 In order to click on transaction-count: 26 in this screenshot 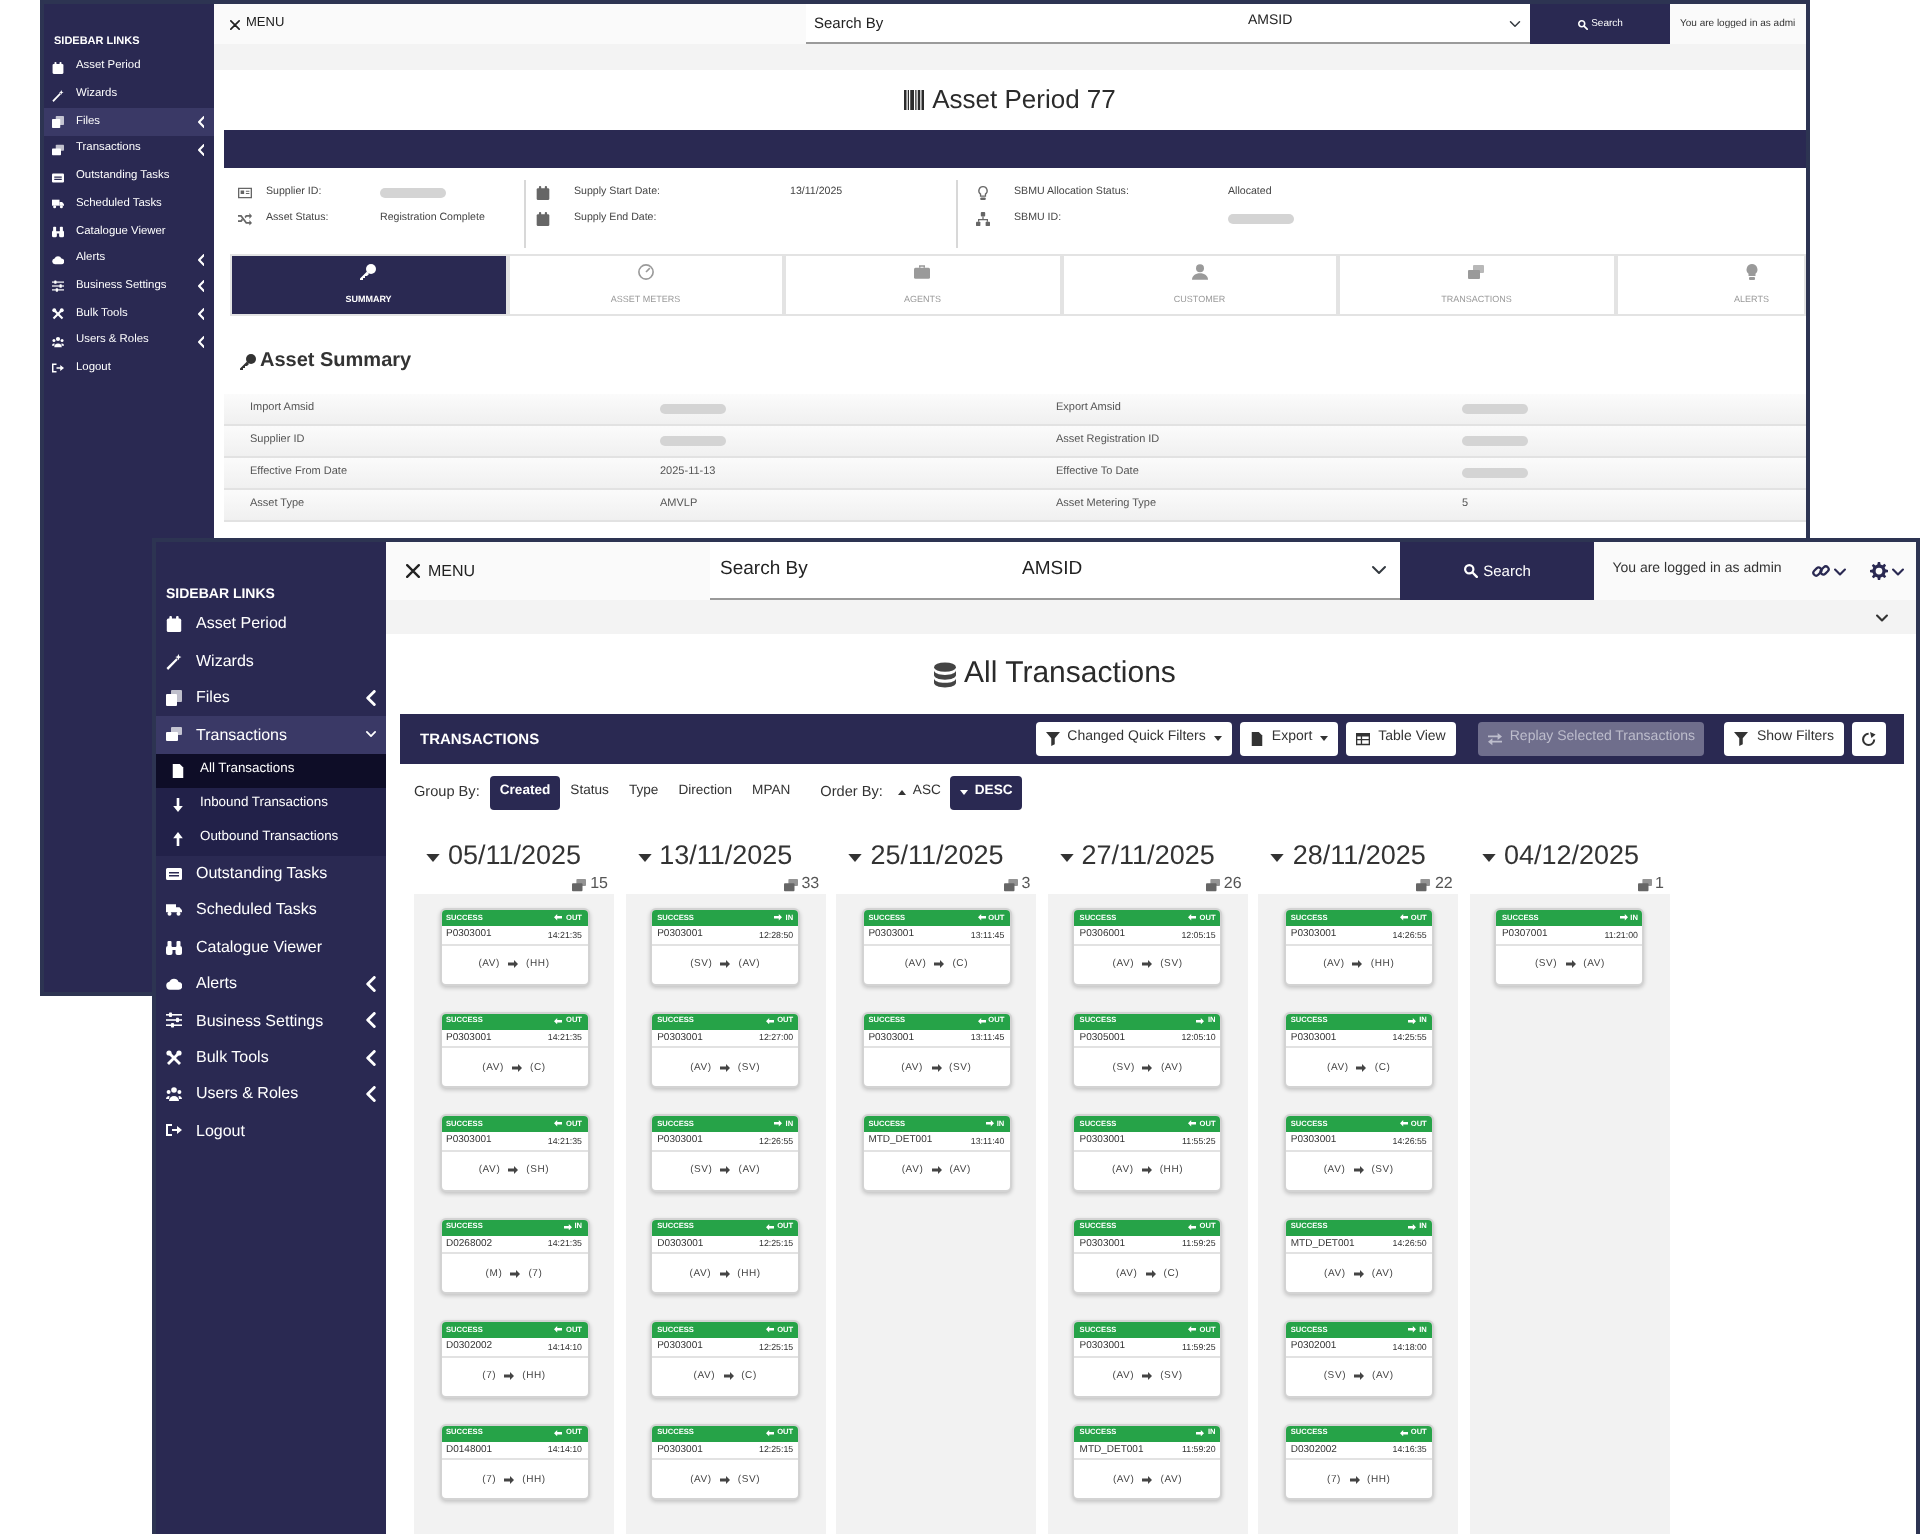, I will do `click(1232, 884)`.